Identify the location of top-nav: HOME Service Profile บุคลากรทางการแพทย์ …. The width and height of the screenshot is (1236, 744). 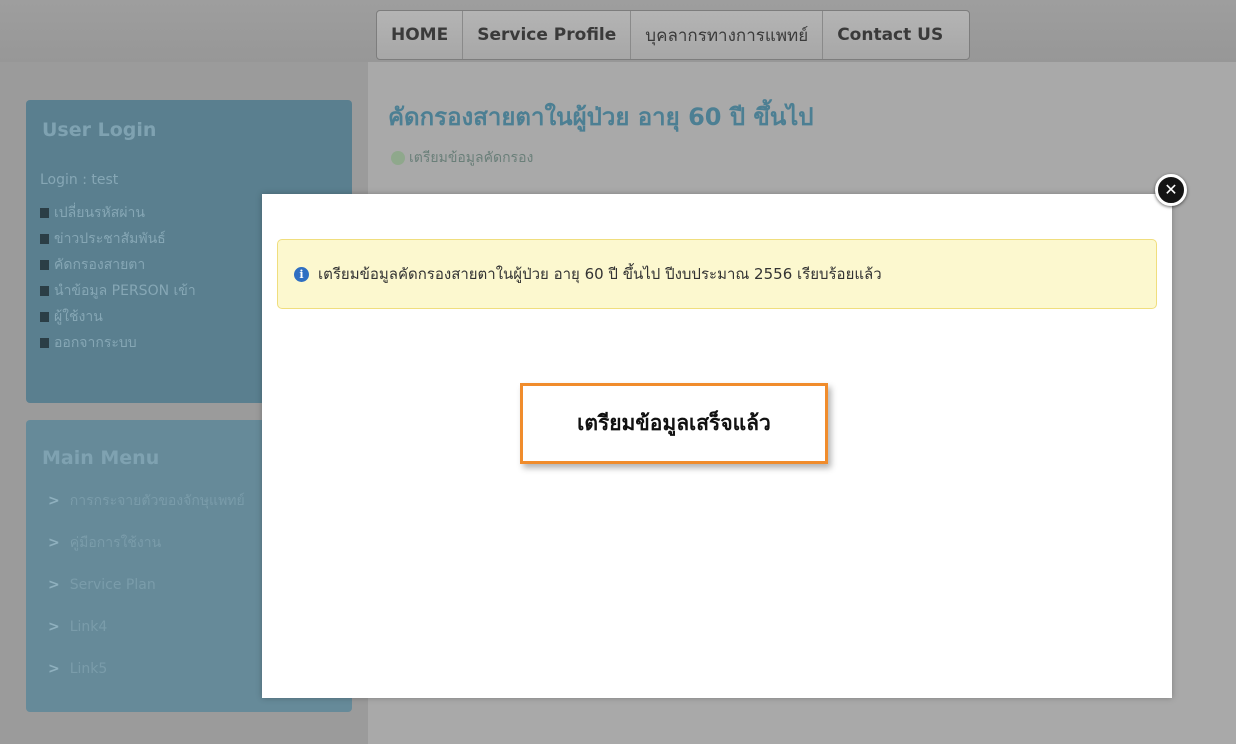
(673, 35).